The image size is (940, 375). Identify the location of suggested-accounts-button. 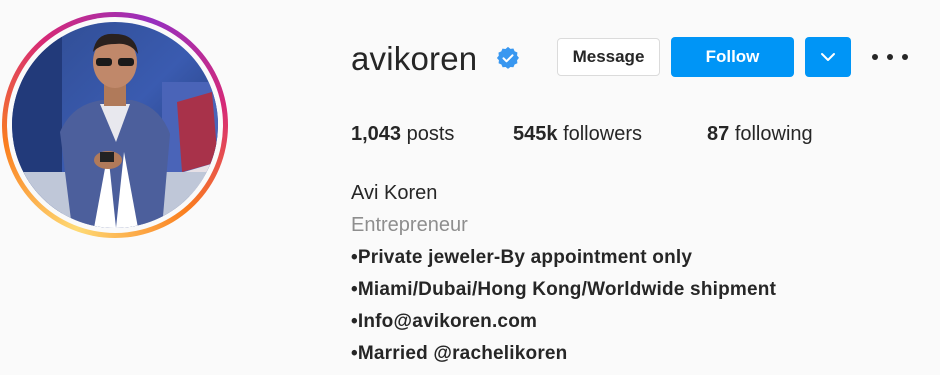
(828, 57).